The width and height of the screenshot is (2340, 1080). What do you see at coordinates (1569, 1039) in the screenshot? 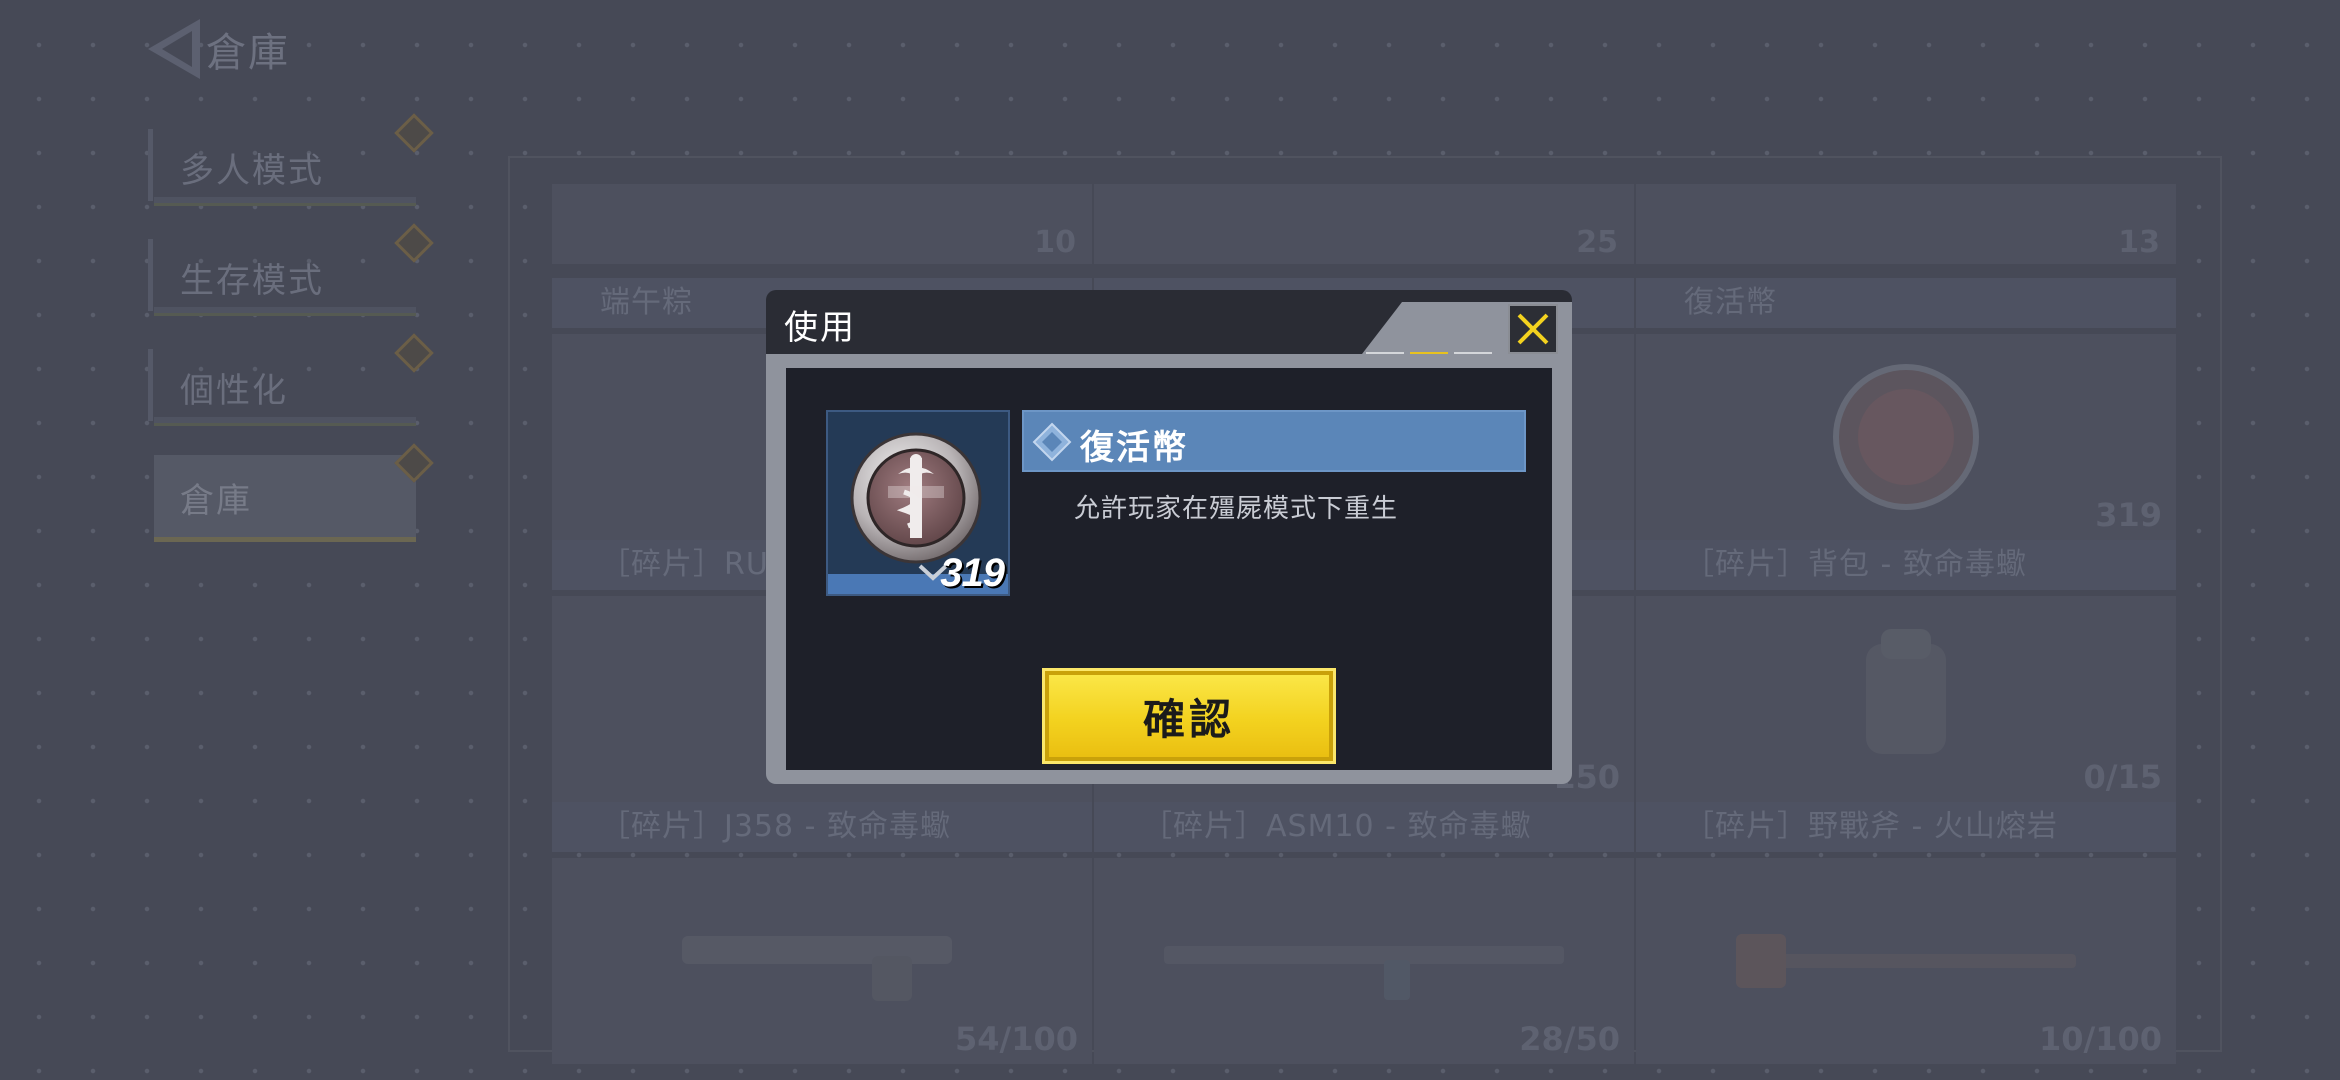
I see `item-count: 28/50` at bounding box center [1569, 1039].